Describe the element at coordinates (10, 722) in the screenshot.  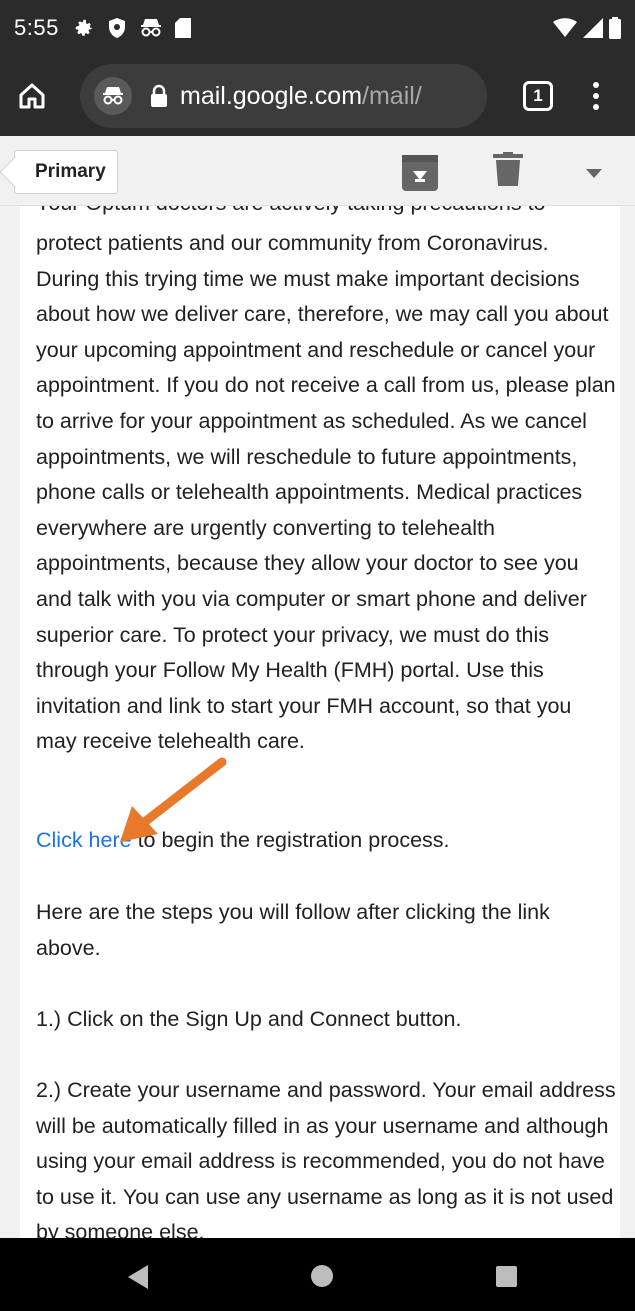
I see `side-margin-left` at that location.